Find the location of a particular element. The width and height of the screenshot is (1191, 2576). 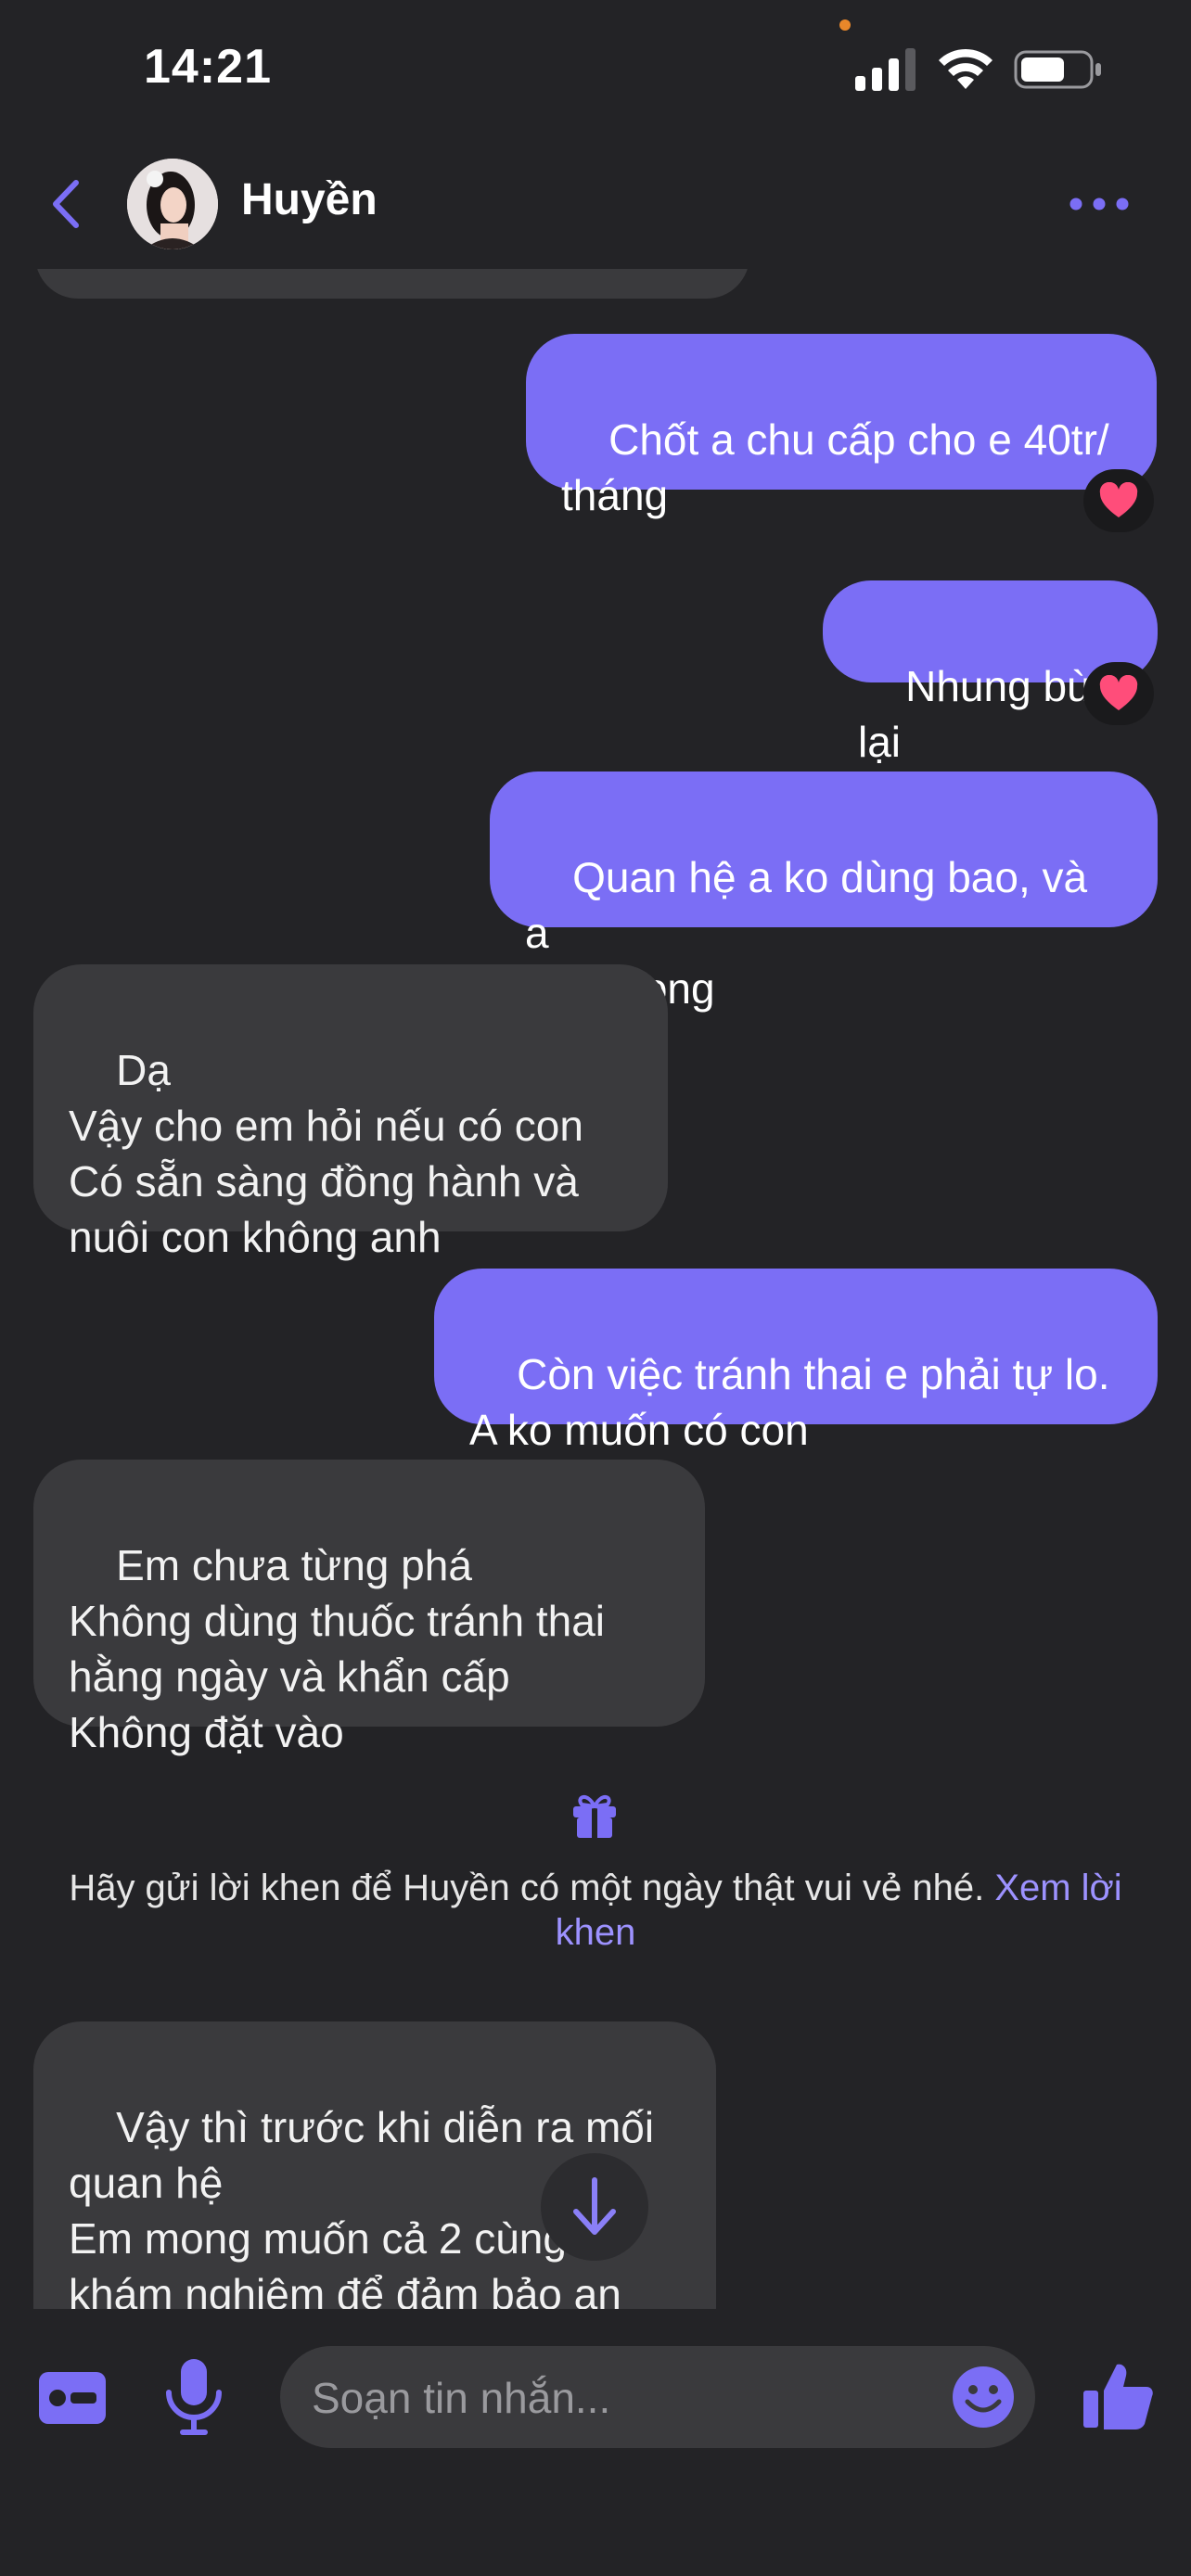

status-bar: 14:21 is located at coordinates (595, 69).